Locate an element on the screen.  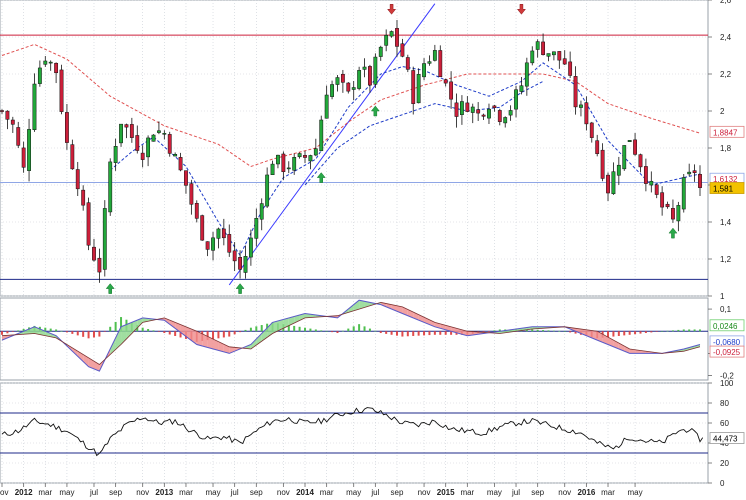
price-tick-label: 2 is located at coordinates (722, 111).